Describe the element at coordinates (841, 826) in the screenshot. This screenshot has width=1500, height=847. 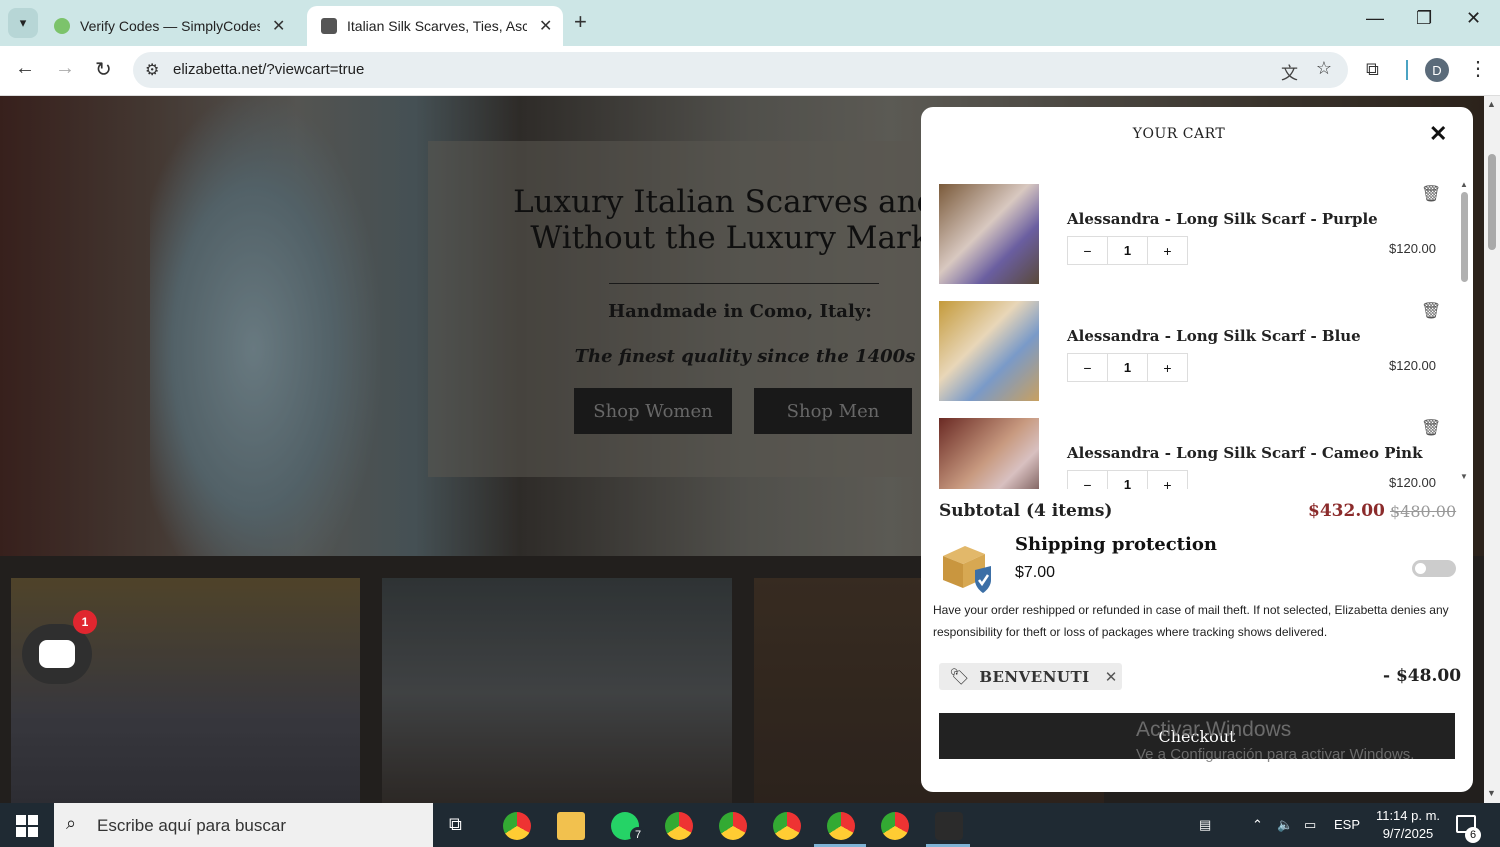
I see `chrome-active-icon` at that location.